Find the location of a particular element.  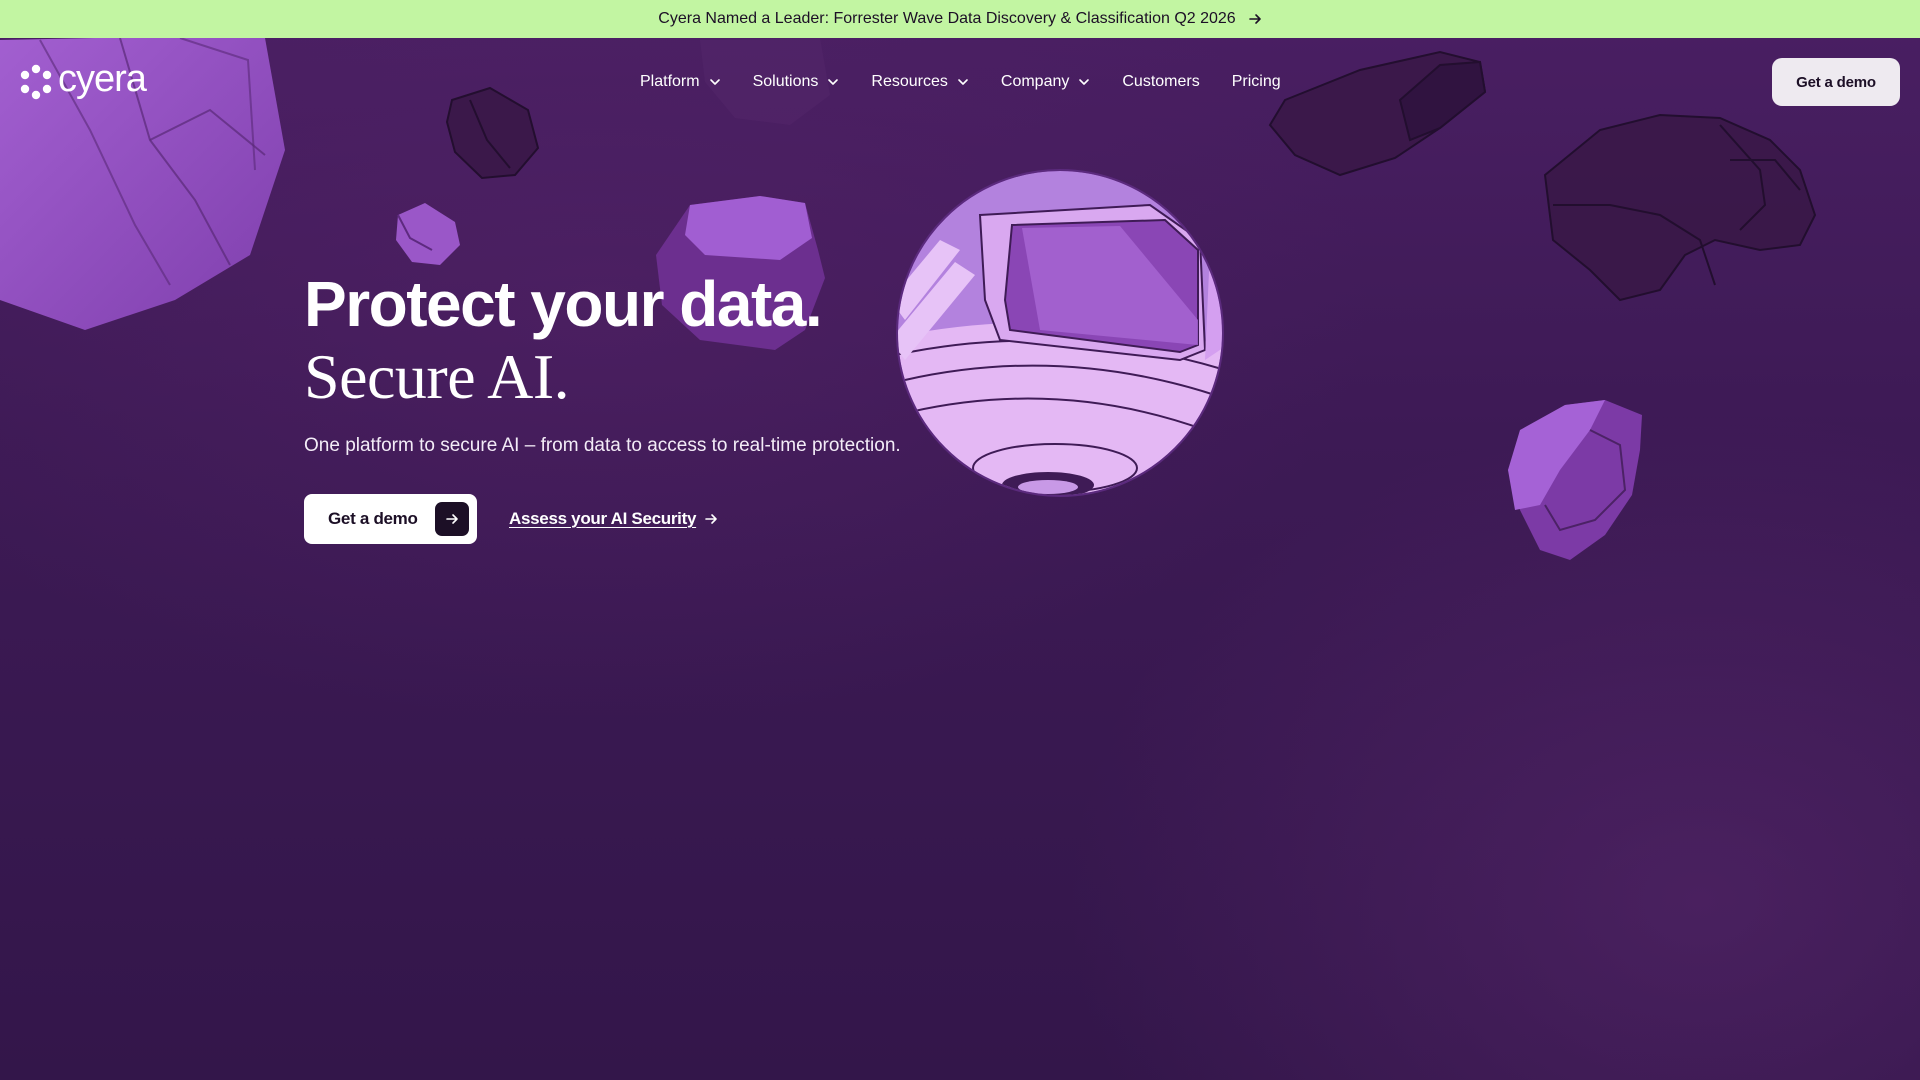

nav-item-label: Platform is located at coordinates (670, 81).